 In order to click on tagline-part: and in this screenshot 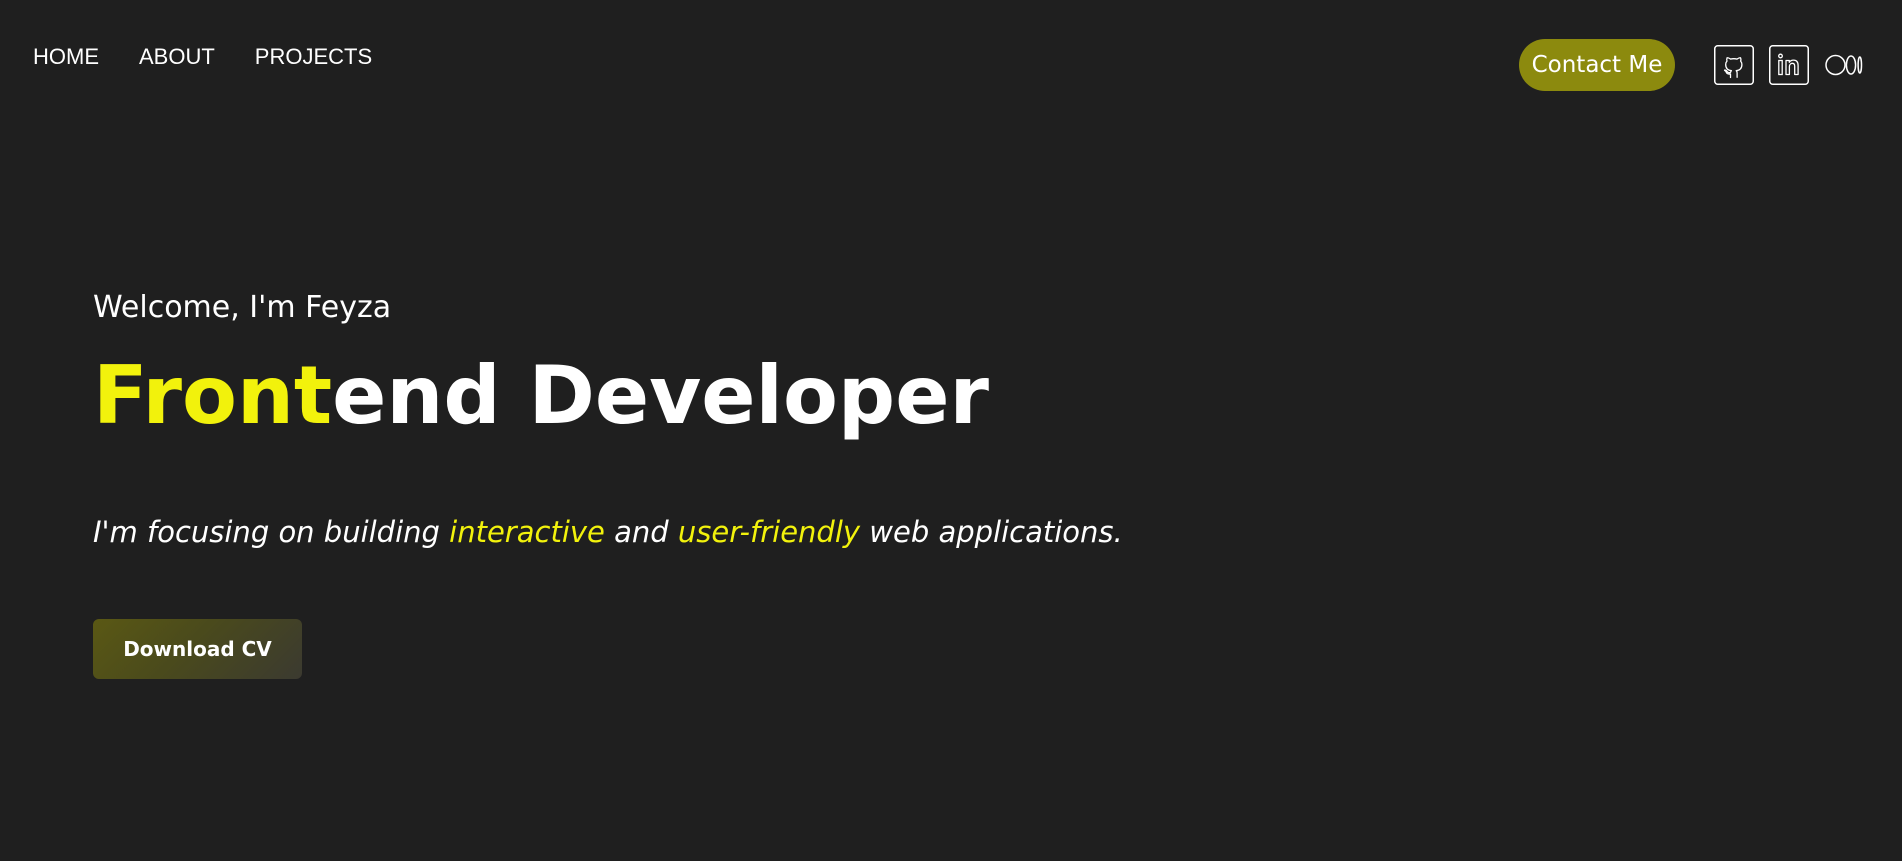, I will do `click(641, 532)`.